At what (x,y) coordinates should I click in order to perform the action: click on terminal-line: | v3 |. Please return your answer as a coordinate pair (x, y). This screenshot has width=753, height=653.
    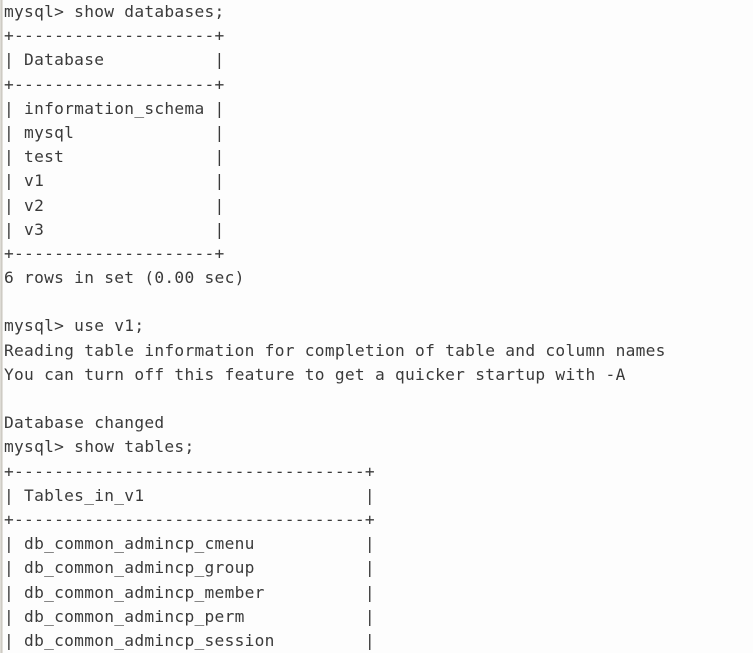
    Looking at the image, I should click on (114, 229).